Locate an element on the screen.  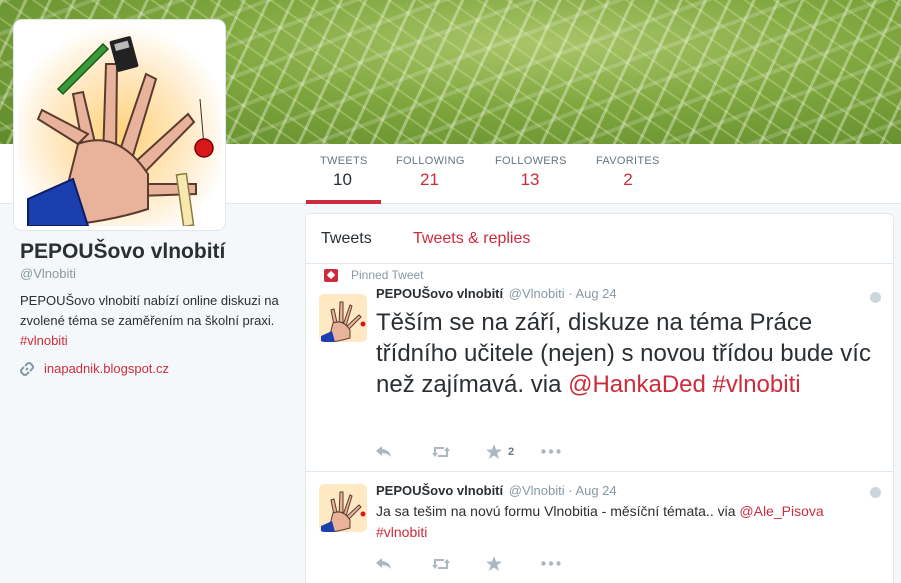
tweet-actions: 2 is located at coordinates (486, 451).